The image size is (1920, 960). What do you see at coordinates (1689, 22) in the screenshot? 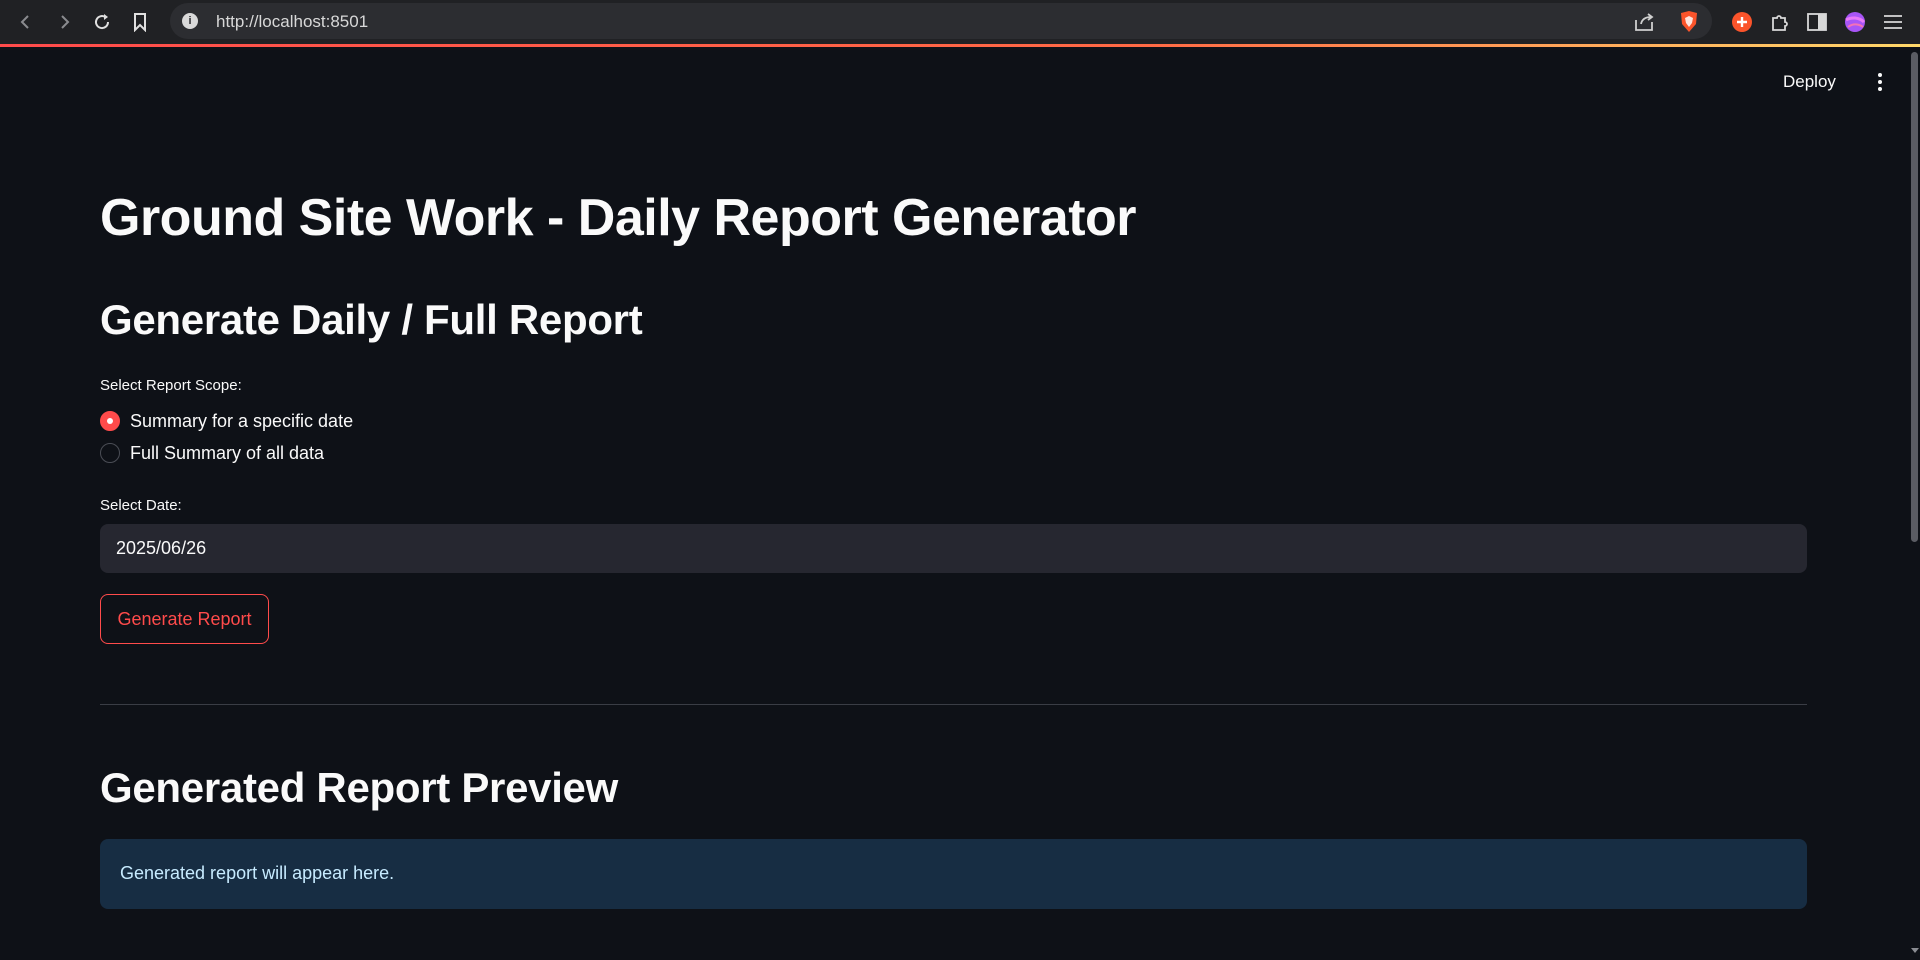
I see `brave-shield-icon` at bounding box center [1689, 22].